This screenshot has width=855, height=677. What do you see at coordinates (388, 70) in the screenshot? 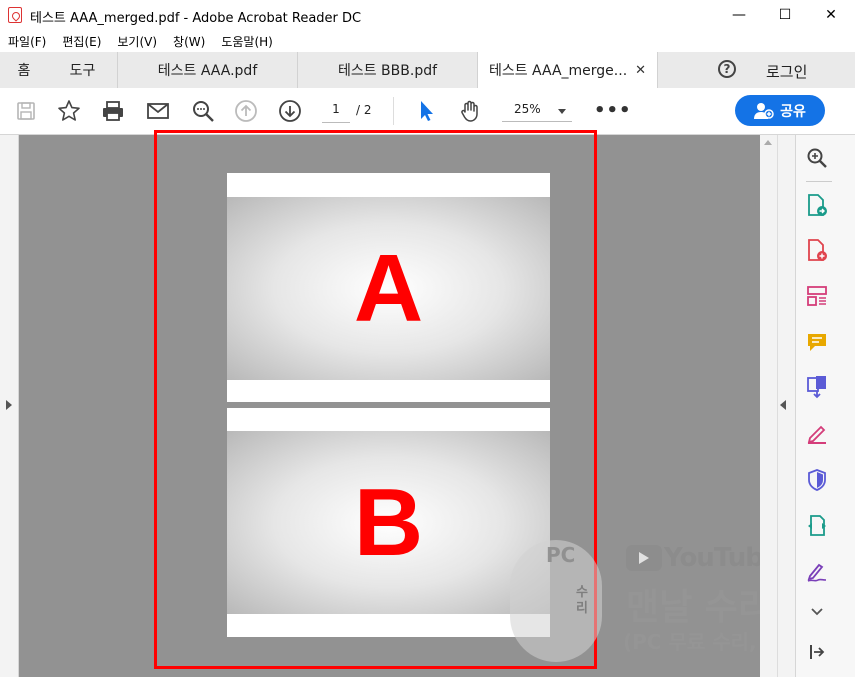
I see `tab-document-bbb: 테스트 BBB.pdf` at bounding box center [388, 70].